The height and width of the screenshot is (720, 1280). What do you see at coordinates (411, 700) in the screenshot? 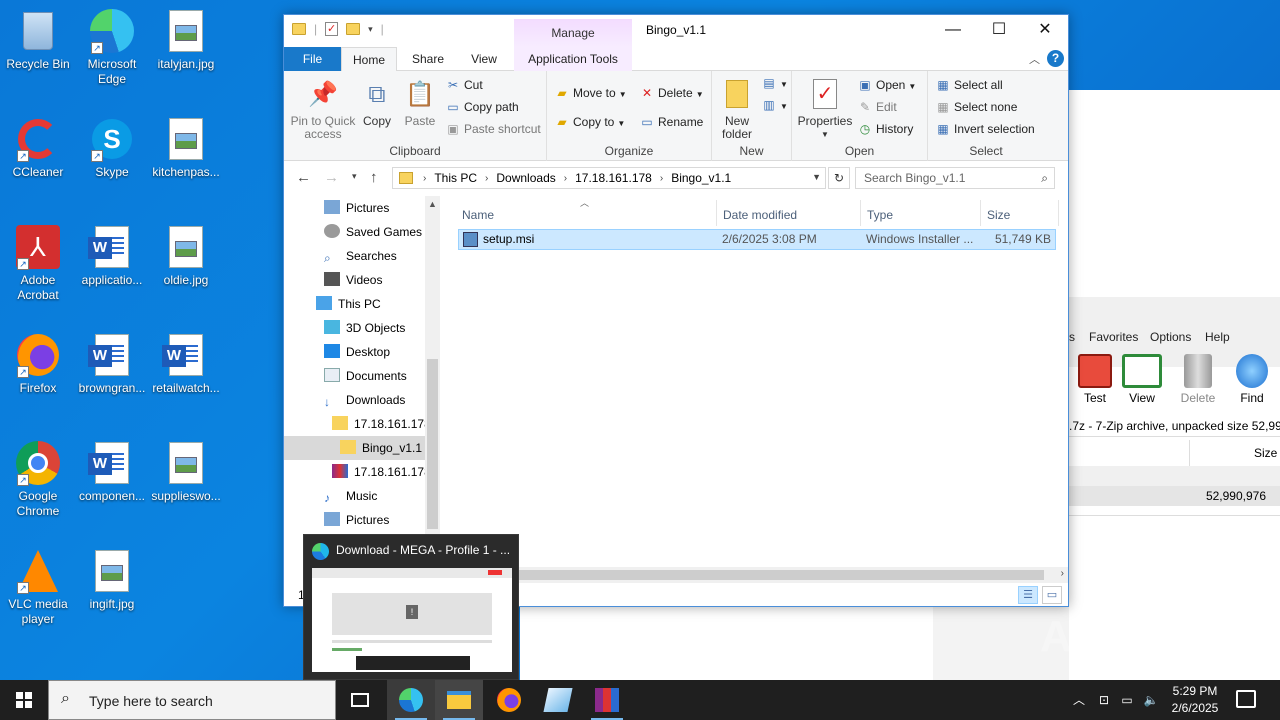
I see `taskbar-edge` at bounding box center [411, 700].